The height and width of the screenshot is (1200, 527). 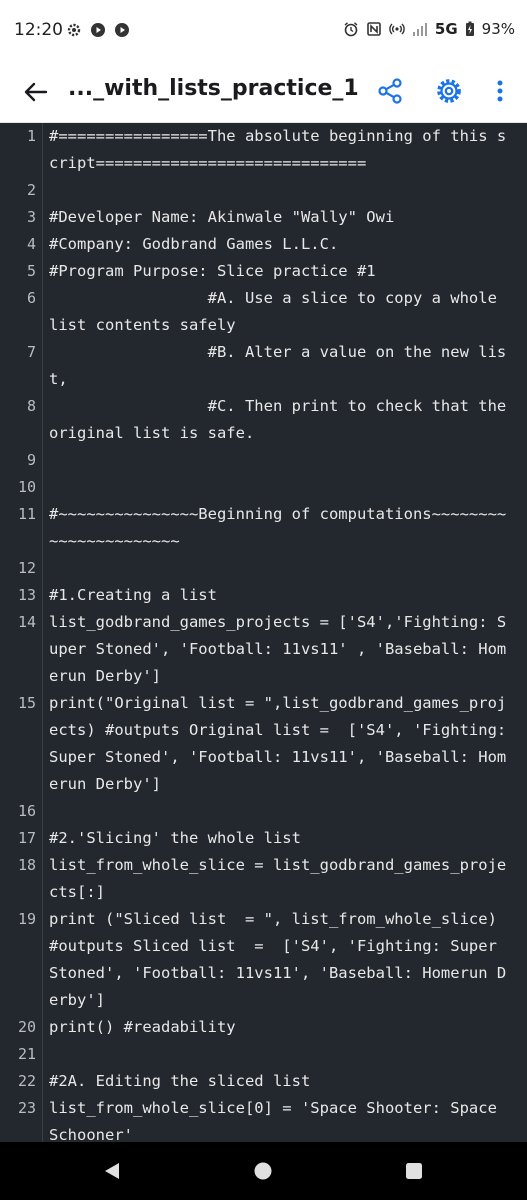 What do you see at coordinates (31, 190) in the screenshot?
I see `line-number: 2` at bounding box center [31, 190].